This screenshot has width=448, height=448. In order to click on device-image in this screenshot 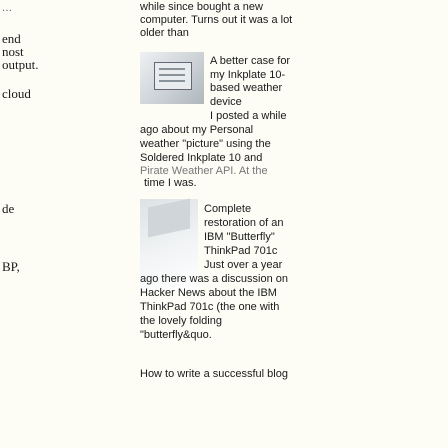, I will do `click(173, 76)`.